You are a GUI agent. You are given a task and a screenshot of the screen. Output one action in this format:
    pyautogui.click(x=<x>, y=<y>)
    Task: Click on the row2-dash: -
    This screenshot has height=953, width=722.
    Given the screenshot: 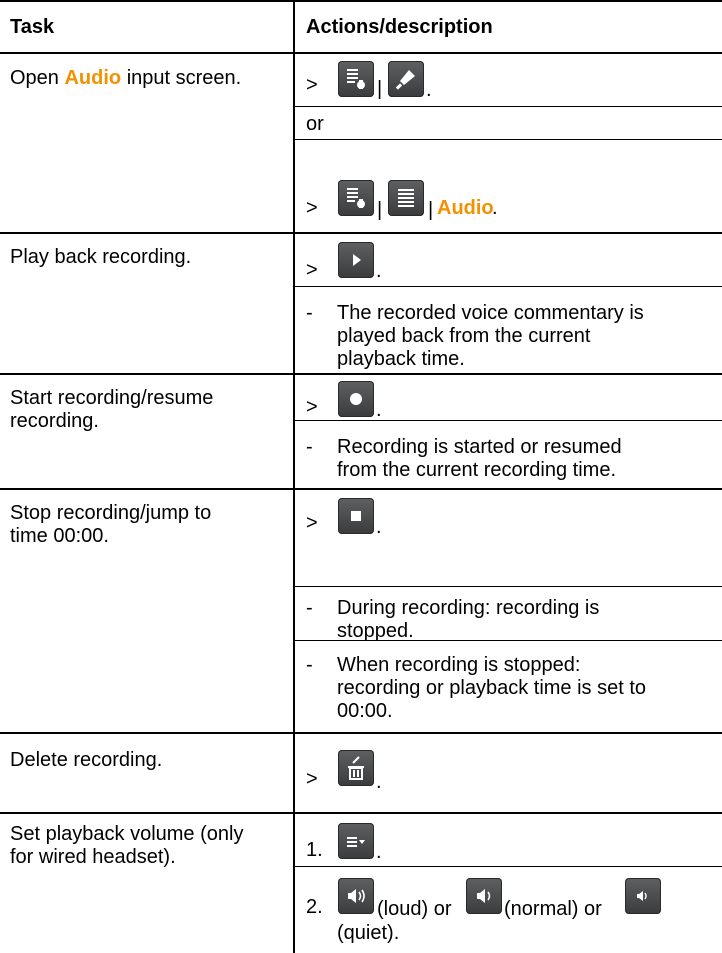 What is the action you would take?
    pyautogui.click(x=309, y=313)
    